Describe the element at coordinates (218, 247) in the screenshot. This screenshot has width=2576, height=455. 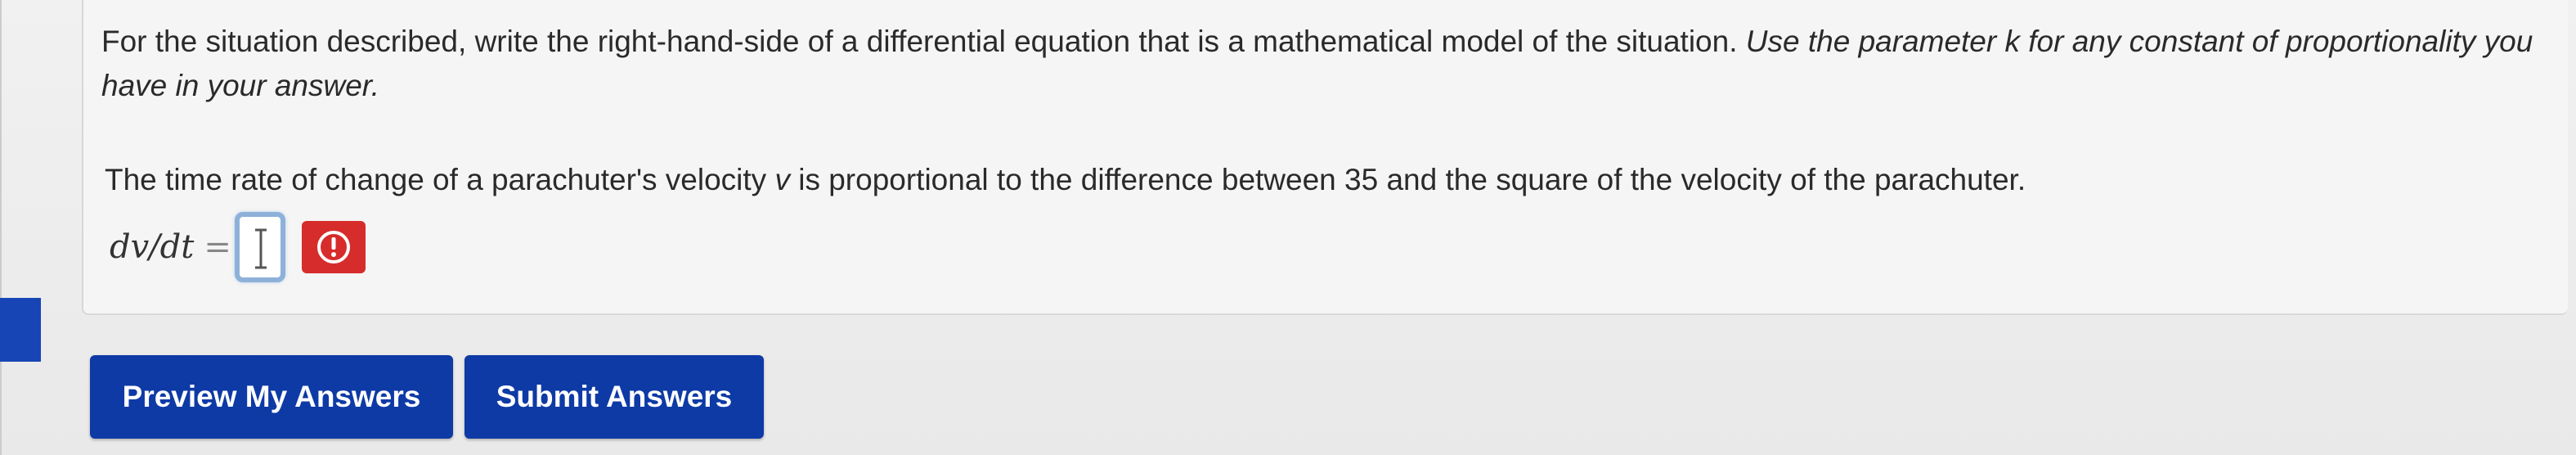
I see `equation-equals: =` at that location.